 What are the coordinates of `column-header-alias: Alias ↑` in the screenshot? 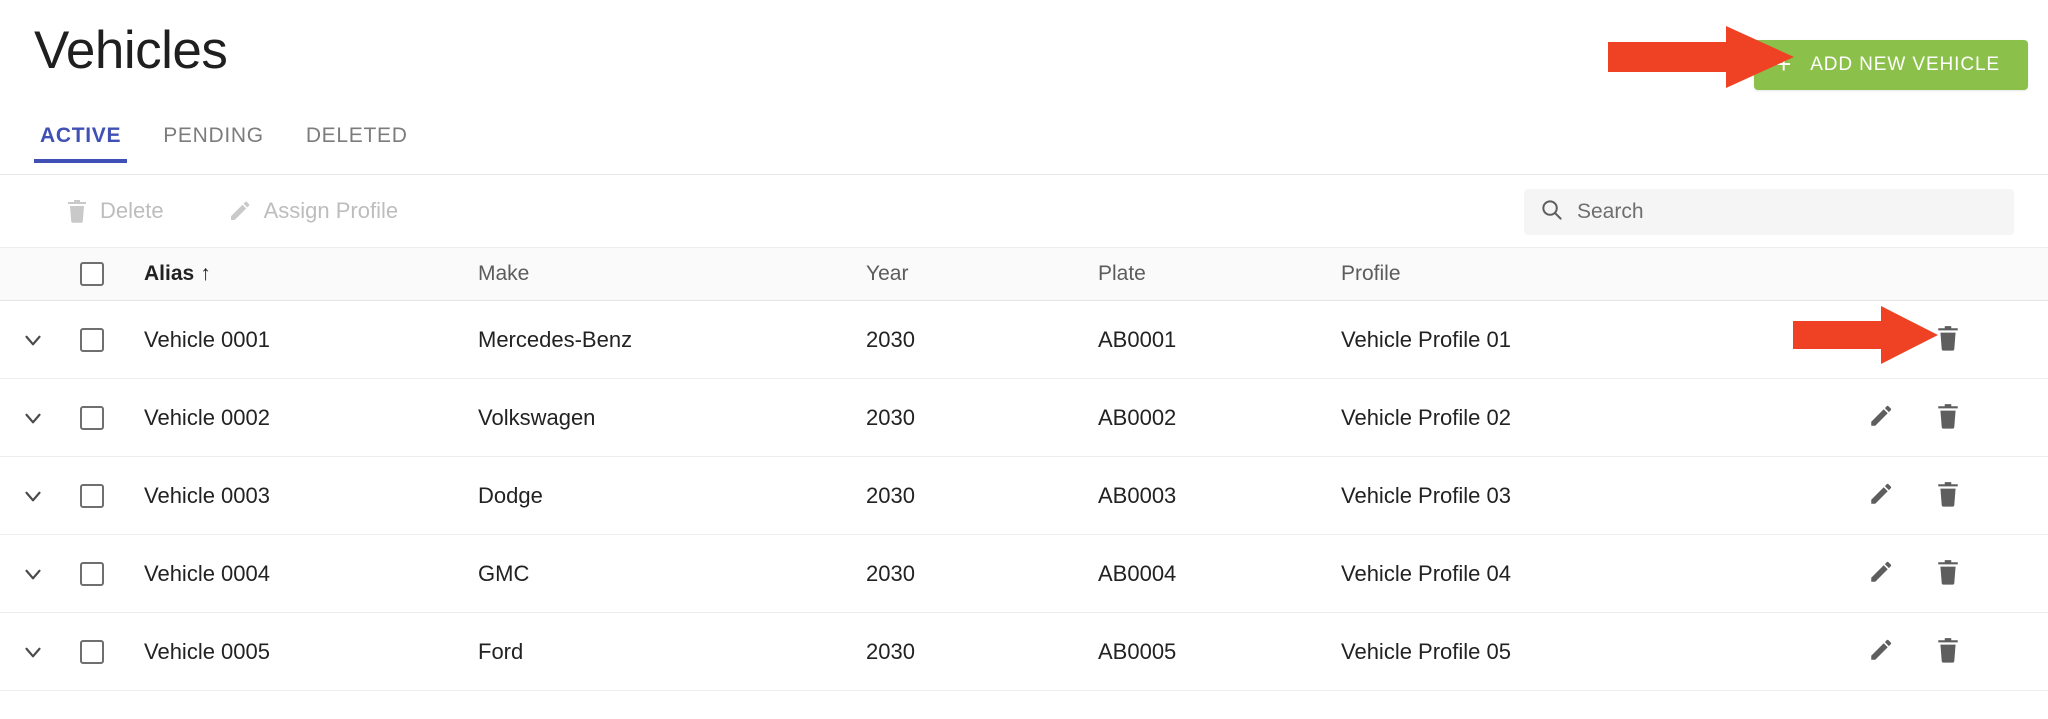 It's located at (311, 274).